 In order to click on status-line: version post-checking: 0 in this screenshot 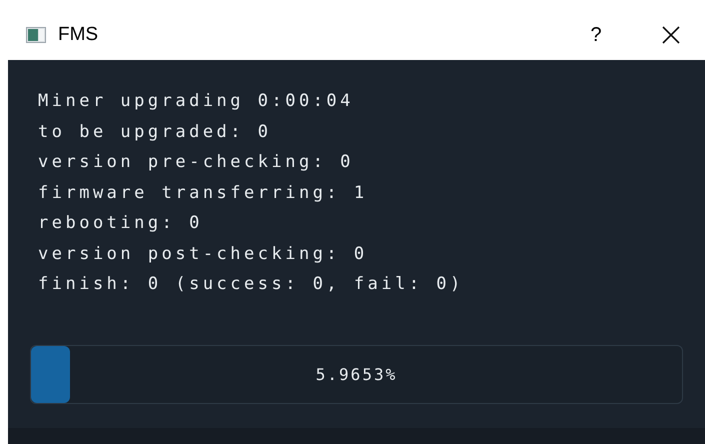, I will do `click(203, 254)`.